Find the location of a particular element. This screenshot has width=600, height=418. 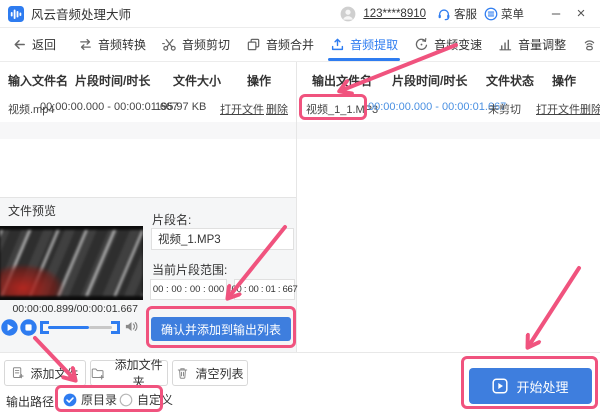

menu-label: 菜单 is located at coordinates (512, 14).